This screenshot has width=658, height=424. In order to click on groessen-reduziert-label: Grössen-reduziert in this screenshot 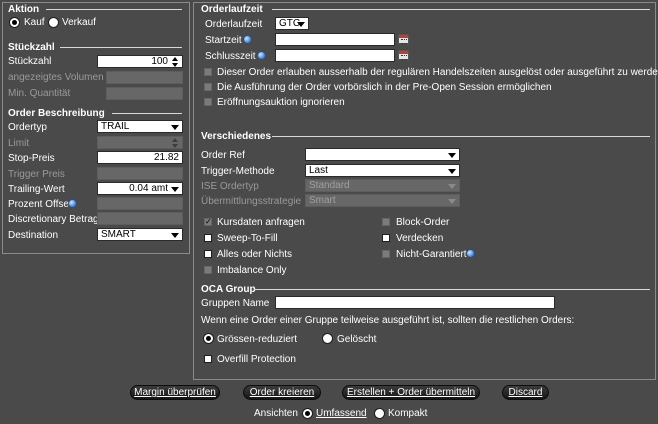, I will do `click(257, 339)`.